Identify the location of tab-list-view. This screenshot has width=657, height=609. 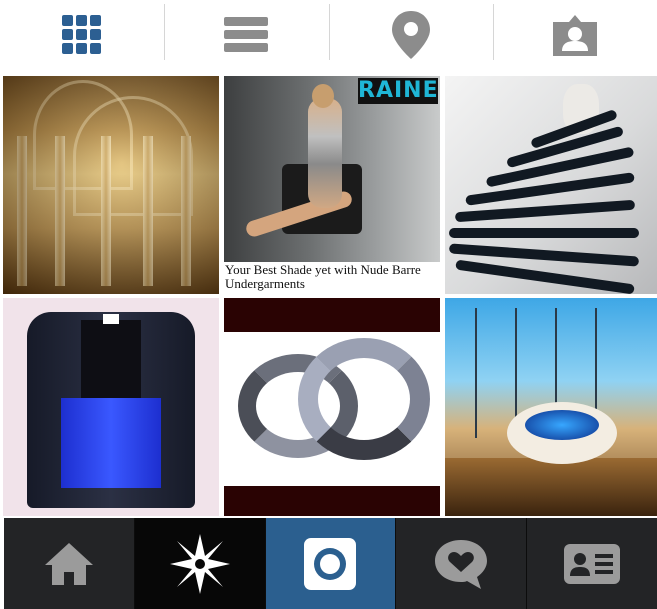
(246, 35).